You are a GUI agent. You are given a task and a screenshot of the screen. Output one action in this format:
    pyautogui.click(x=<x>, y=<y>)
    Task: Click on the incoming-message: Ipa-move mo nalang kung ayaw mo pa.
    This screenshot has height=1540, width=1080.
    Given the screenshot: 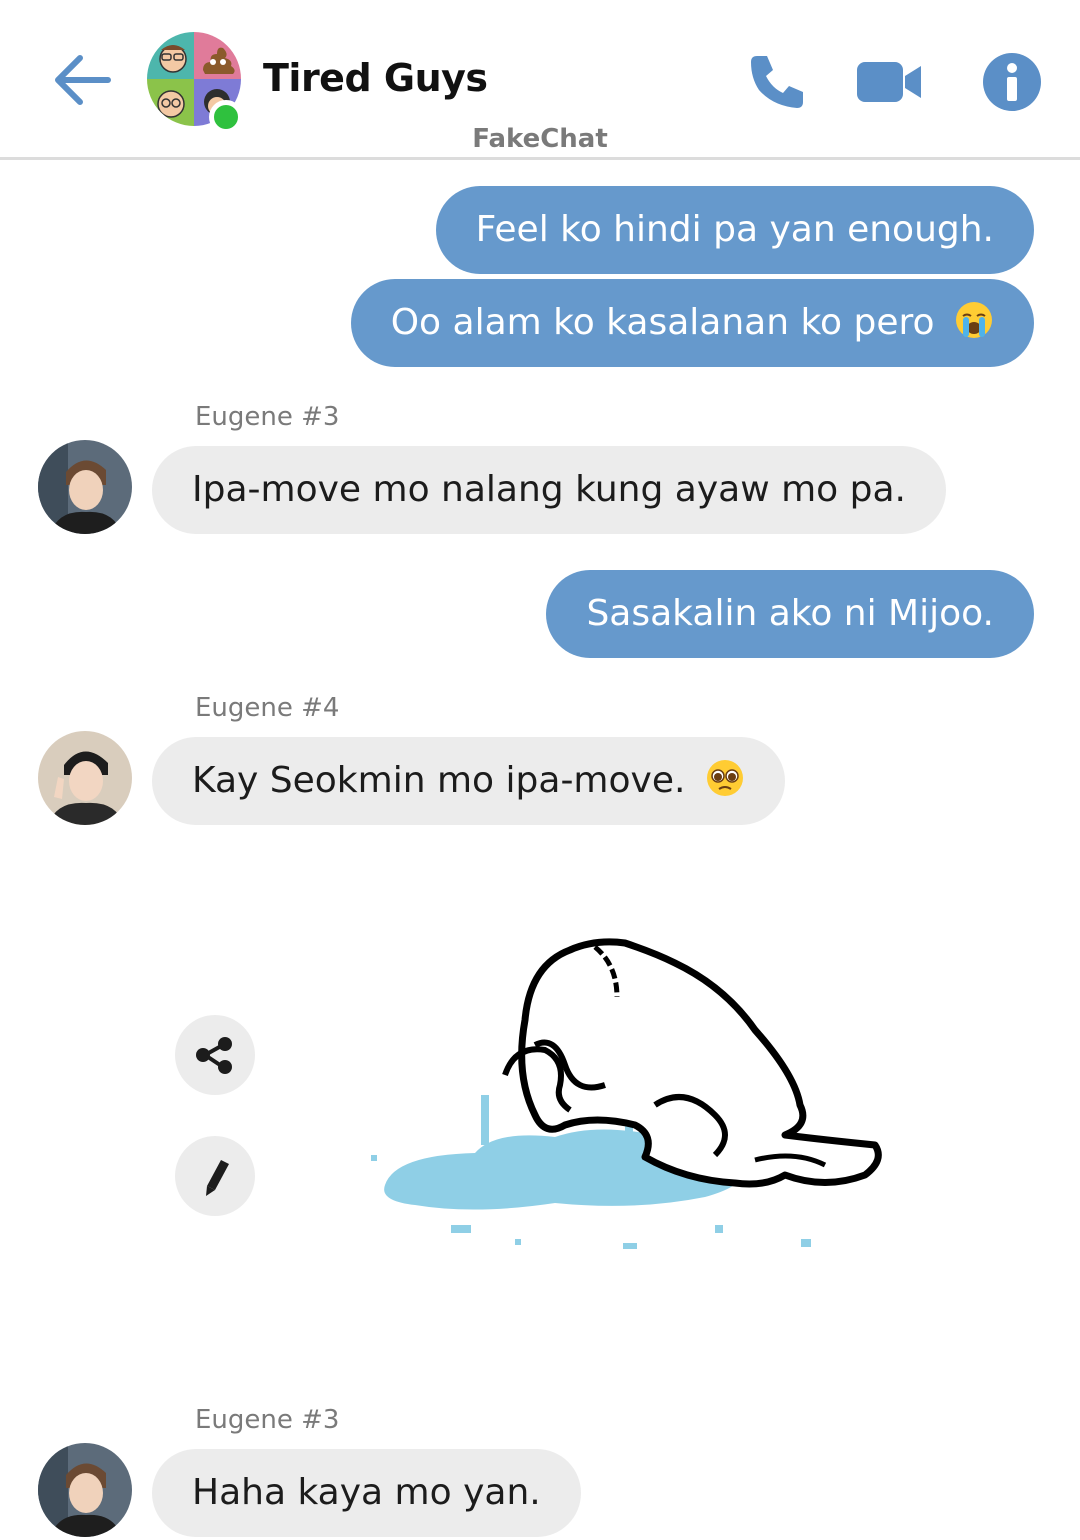 What is the action you would take?
    pyautogui.click(x=549, y=490)
    